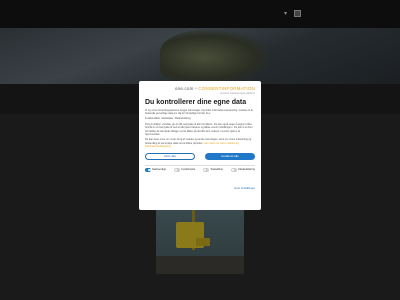  I want to click on divider, so click(200, 165).